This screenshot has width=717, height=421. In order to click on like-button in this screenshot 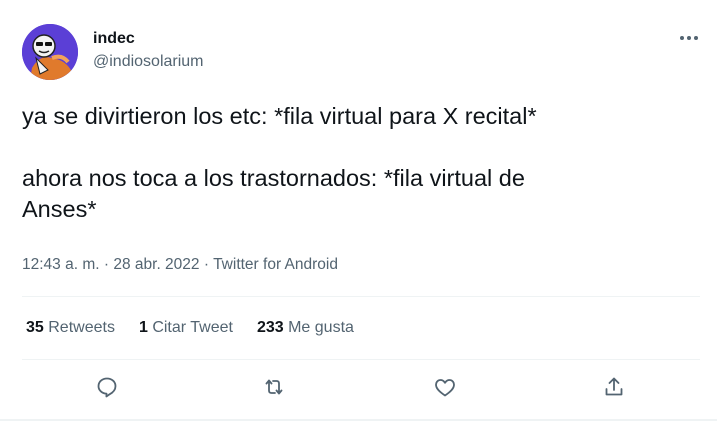, I will do `click(445, 387)`.